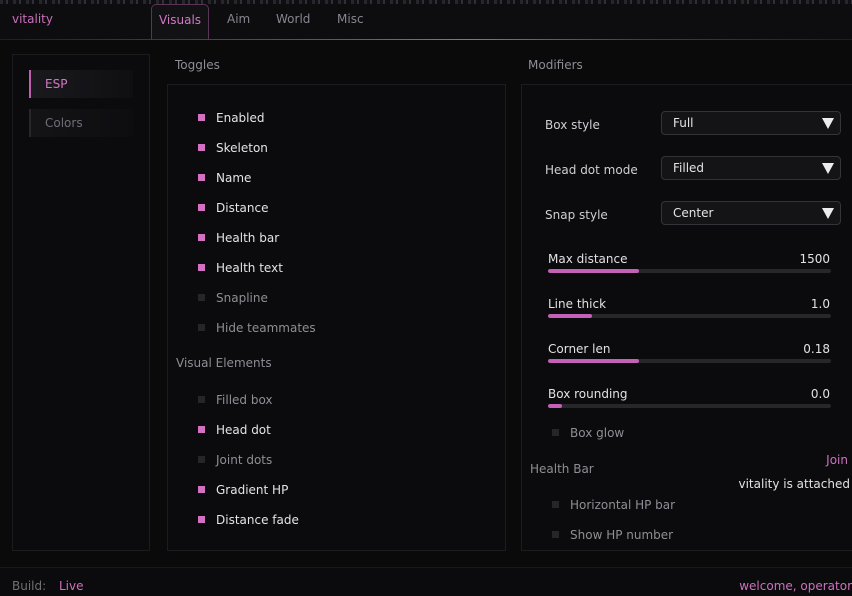 The width and height of the screenshot is (852, 596). What do you see at coordinates (689, 168) in the screenshot?
I see `dropdown-value: Filled` at bounding box center [689, 168].